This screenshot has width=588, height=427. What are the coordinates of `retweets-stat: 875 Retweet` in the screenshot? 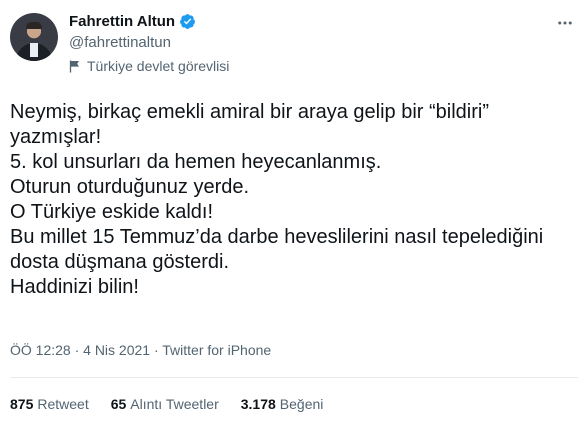 It's located at (49, 404).